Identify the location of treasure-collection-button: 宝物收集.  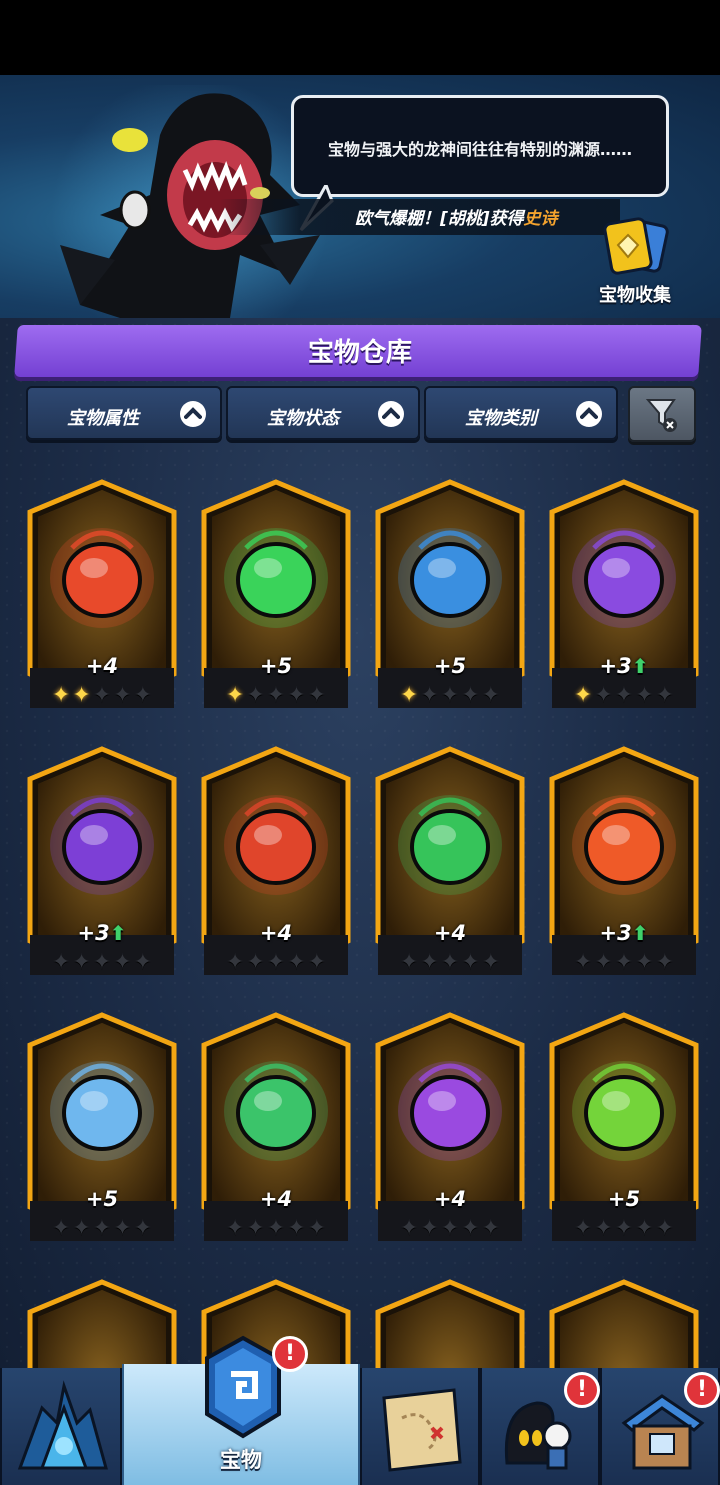
(635, 262).